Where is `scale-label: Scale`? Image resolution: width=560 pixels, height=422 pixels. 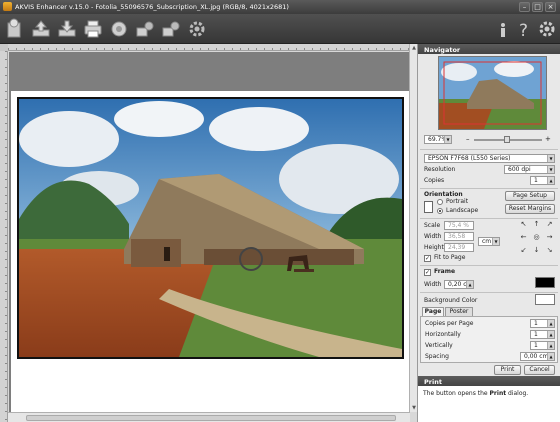
scale-label: Scale is located at coordinates (432, 225).